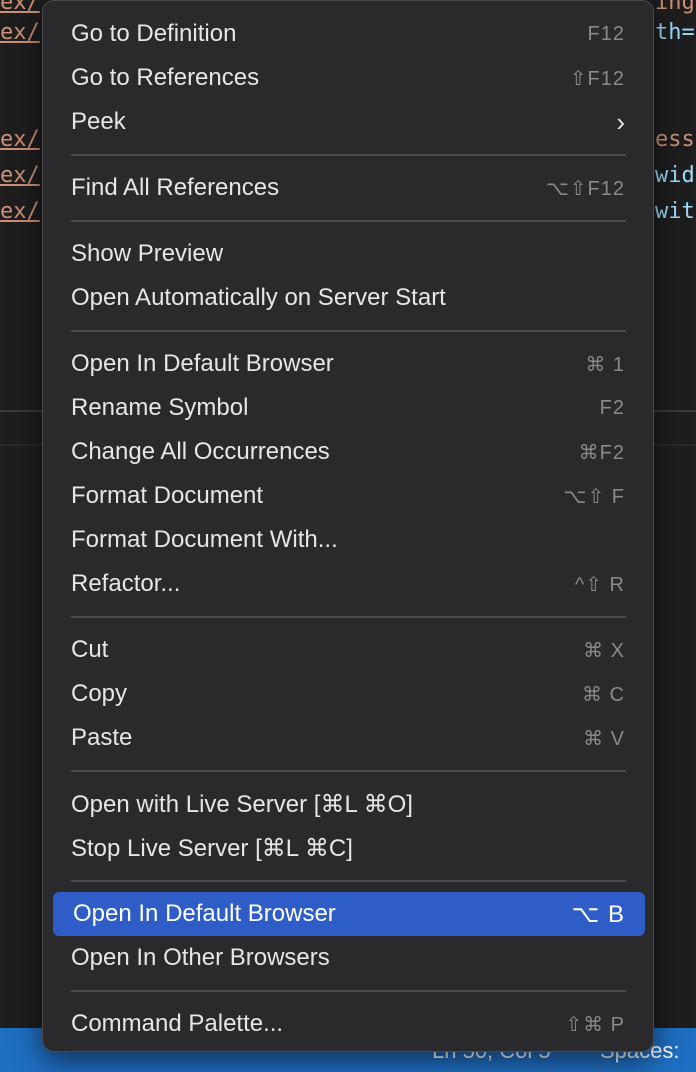 The image size is (696, 1072). Describe the element at coordinates (348, 188) in the screenshot. I see `menu-item-find-all-references: Find All References ⌥⇧F12` at that location.